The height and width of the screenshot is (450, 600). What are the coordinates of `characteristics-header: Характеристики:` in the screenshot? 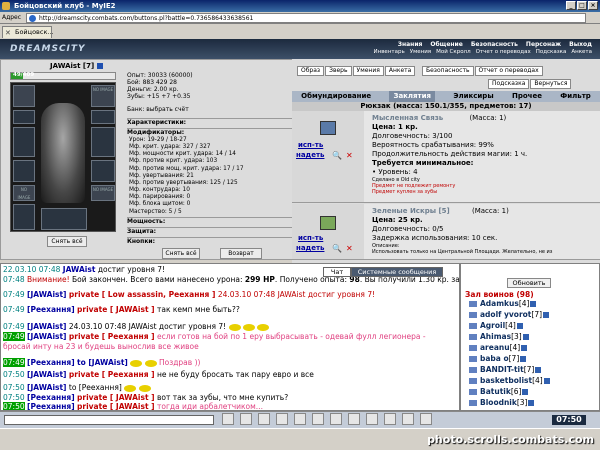 It's located at (217, 122).